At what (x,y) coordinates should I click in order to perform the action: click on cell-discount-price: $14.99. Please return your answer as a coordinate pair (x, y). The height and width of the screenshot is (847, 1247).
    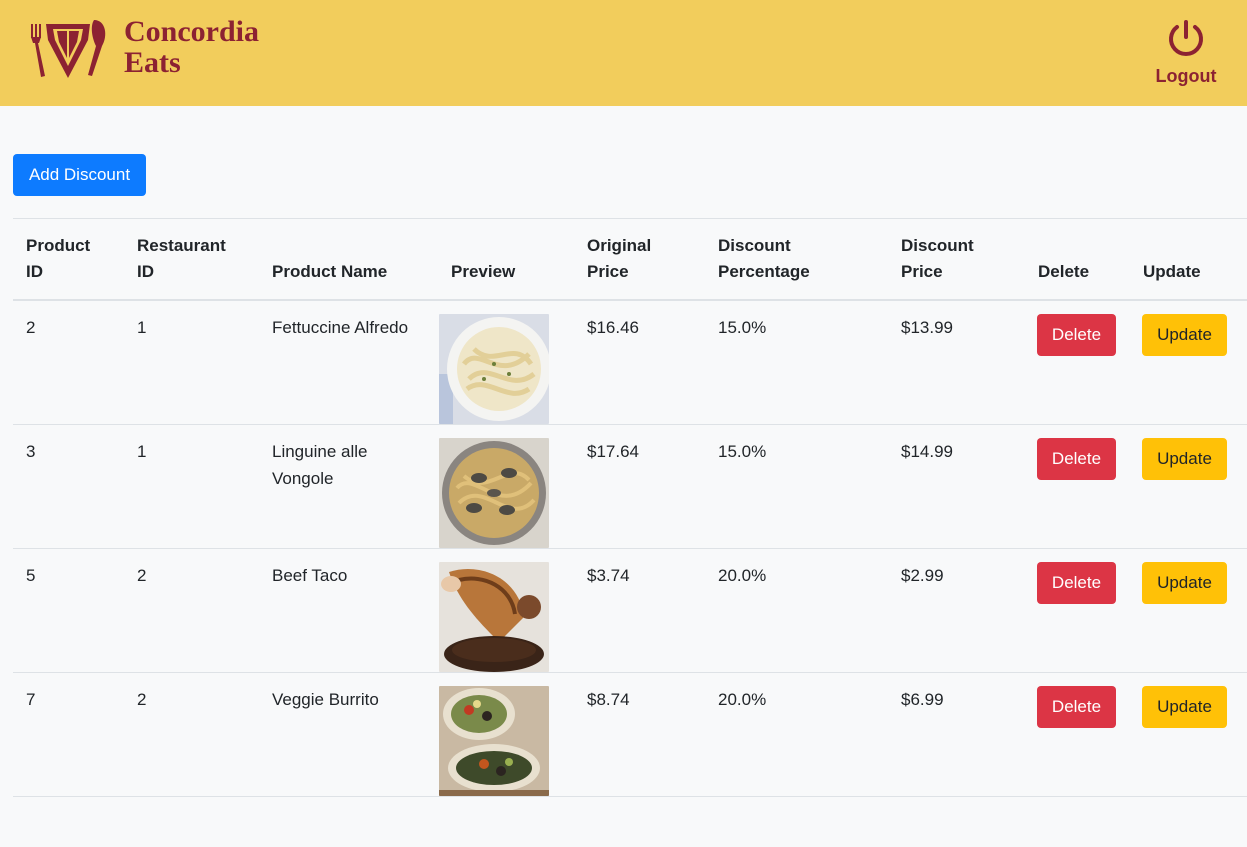
    Looking at the image, I should click on (956, 486).